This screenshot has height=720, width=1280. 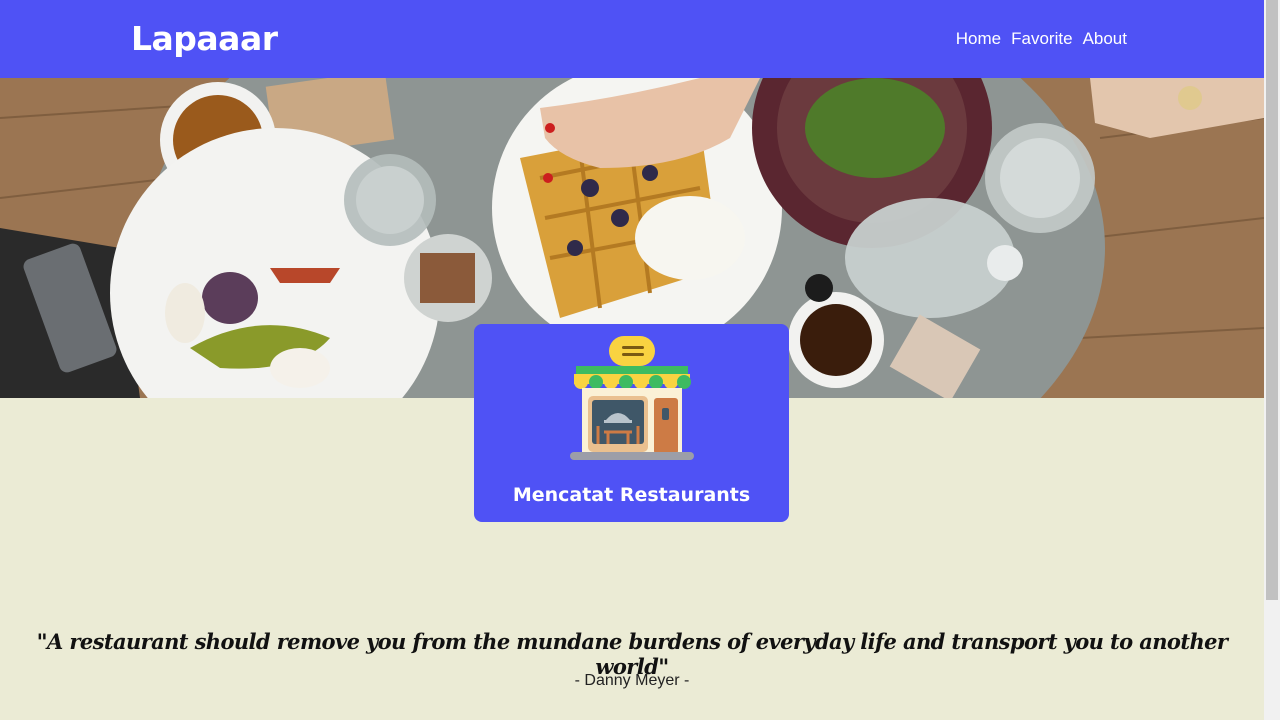 What do you see at coordinates (632, 398) in the screenshot?
I see `restaurant-storefront-icon` at bounding box center [632, 398].